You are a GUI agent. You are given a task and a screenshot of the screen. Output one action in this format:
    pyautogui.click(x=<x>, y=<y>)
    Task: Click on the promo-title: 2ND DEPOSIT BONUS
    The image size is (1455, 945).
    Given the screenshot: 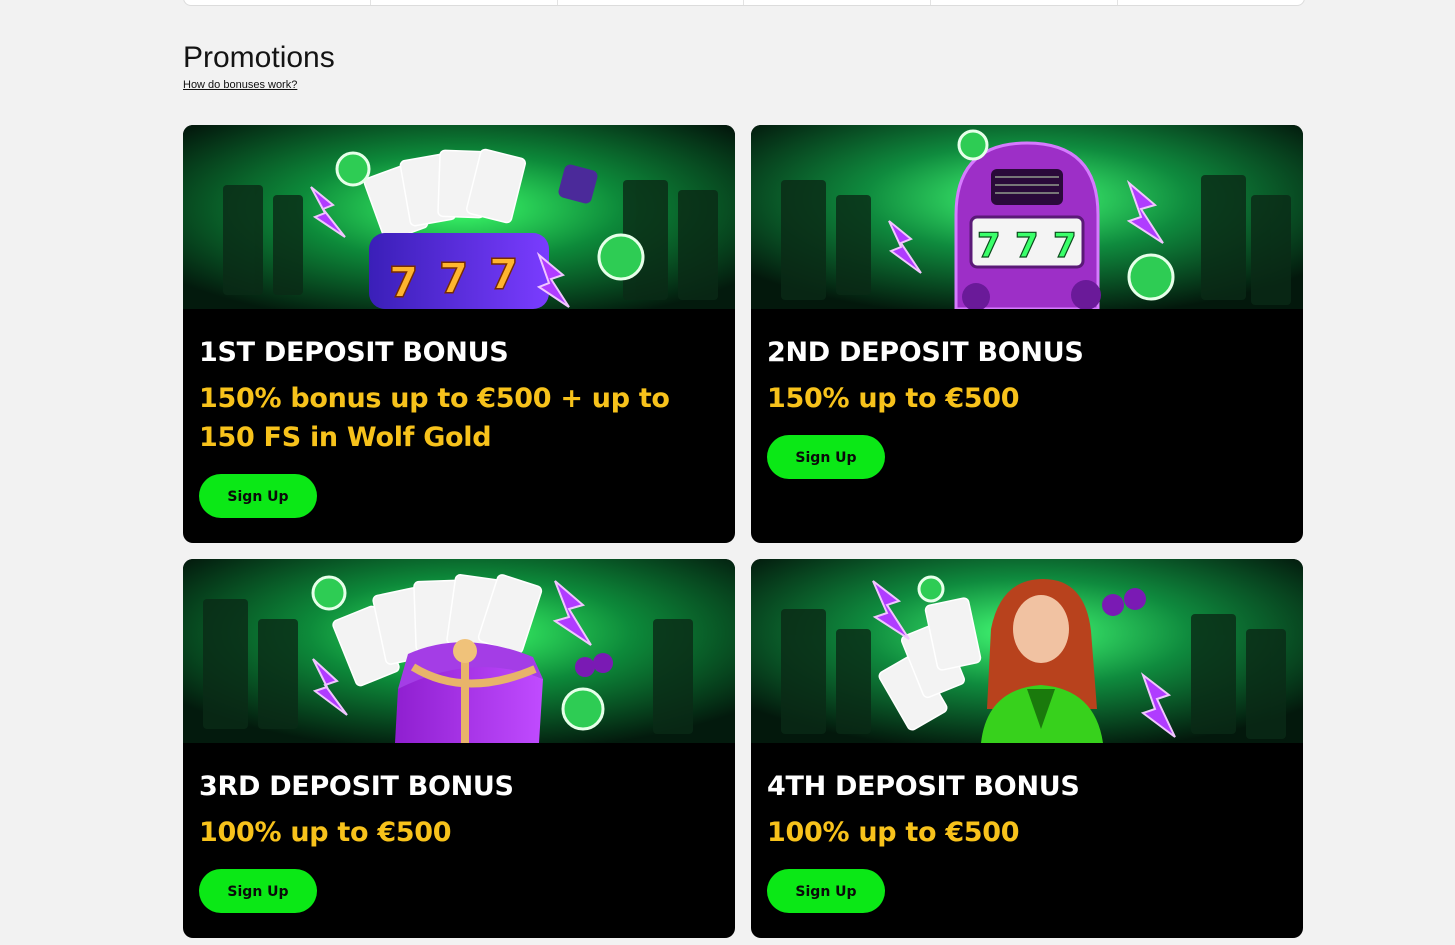 What is the action you would take?
    pyautogui.click(x=925, y=352)
    